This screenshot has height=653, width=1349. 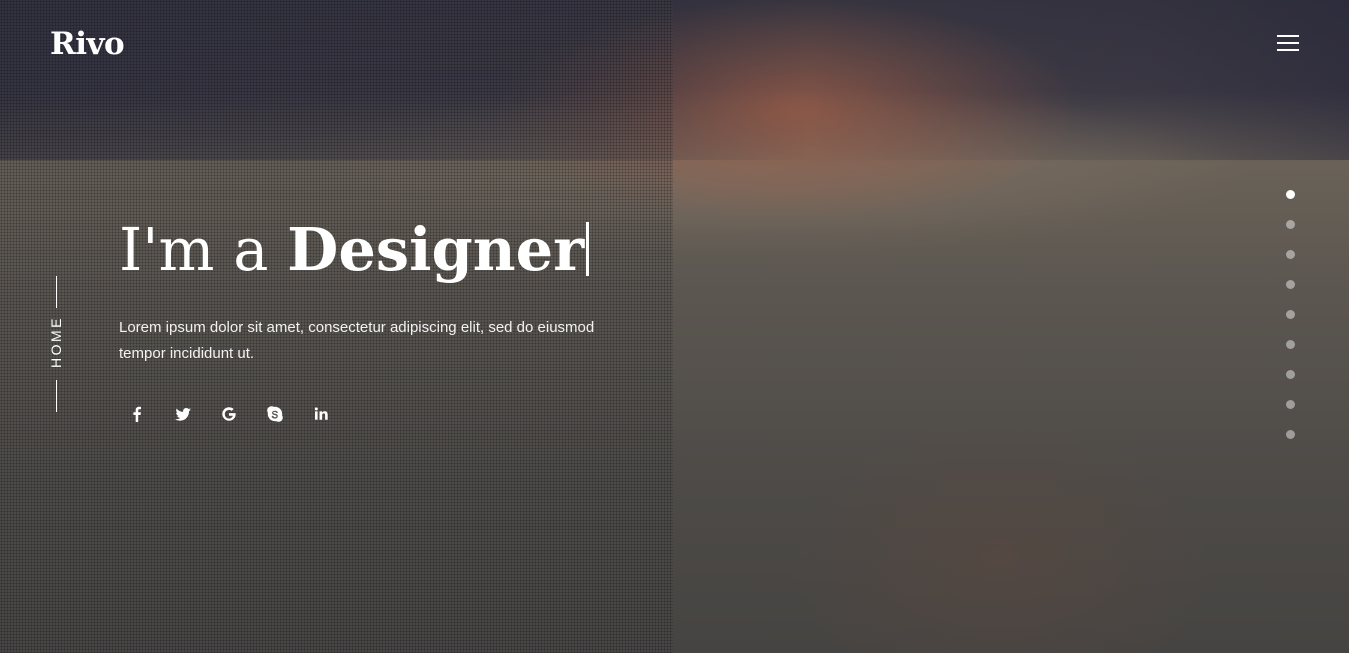 I want to click on skype-icon, so click(x=275, y=414).